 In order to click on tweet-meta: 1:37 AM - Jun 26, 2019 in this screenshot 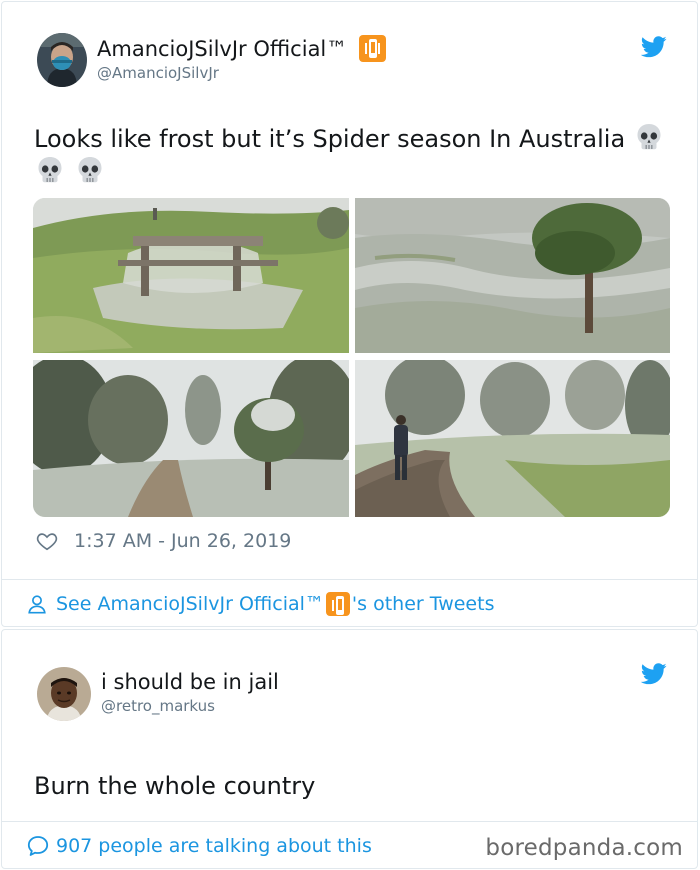, I will do `click(163, 541)`.